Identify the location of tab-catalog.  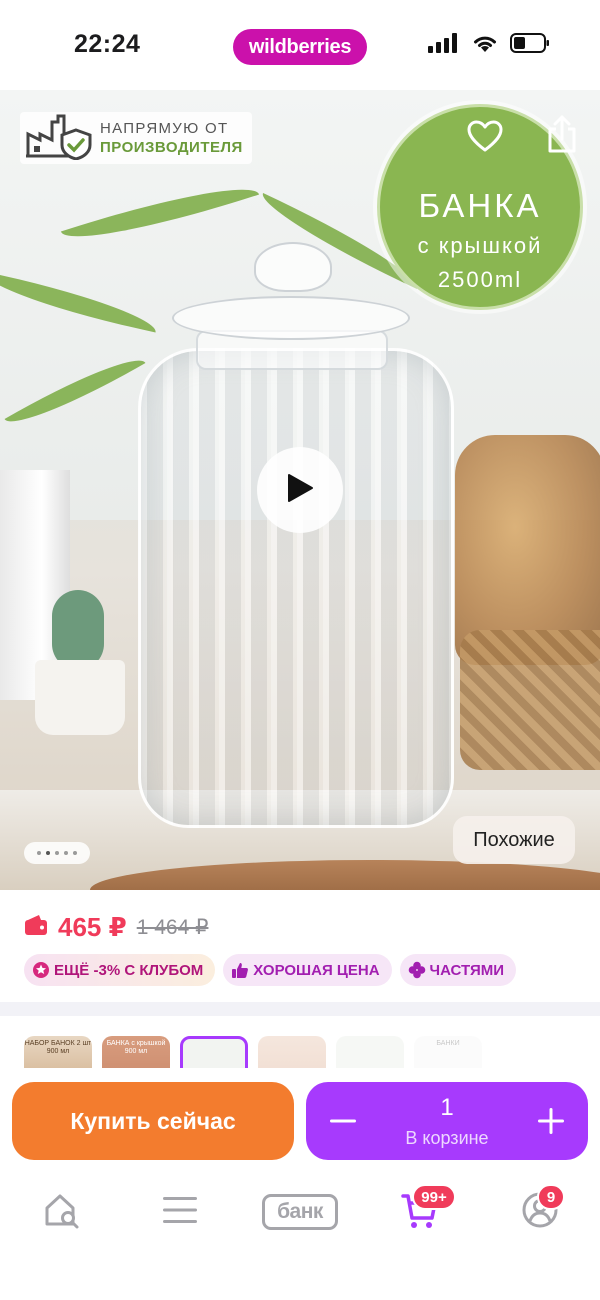
(180, 1212).